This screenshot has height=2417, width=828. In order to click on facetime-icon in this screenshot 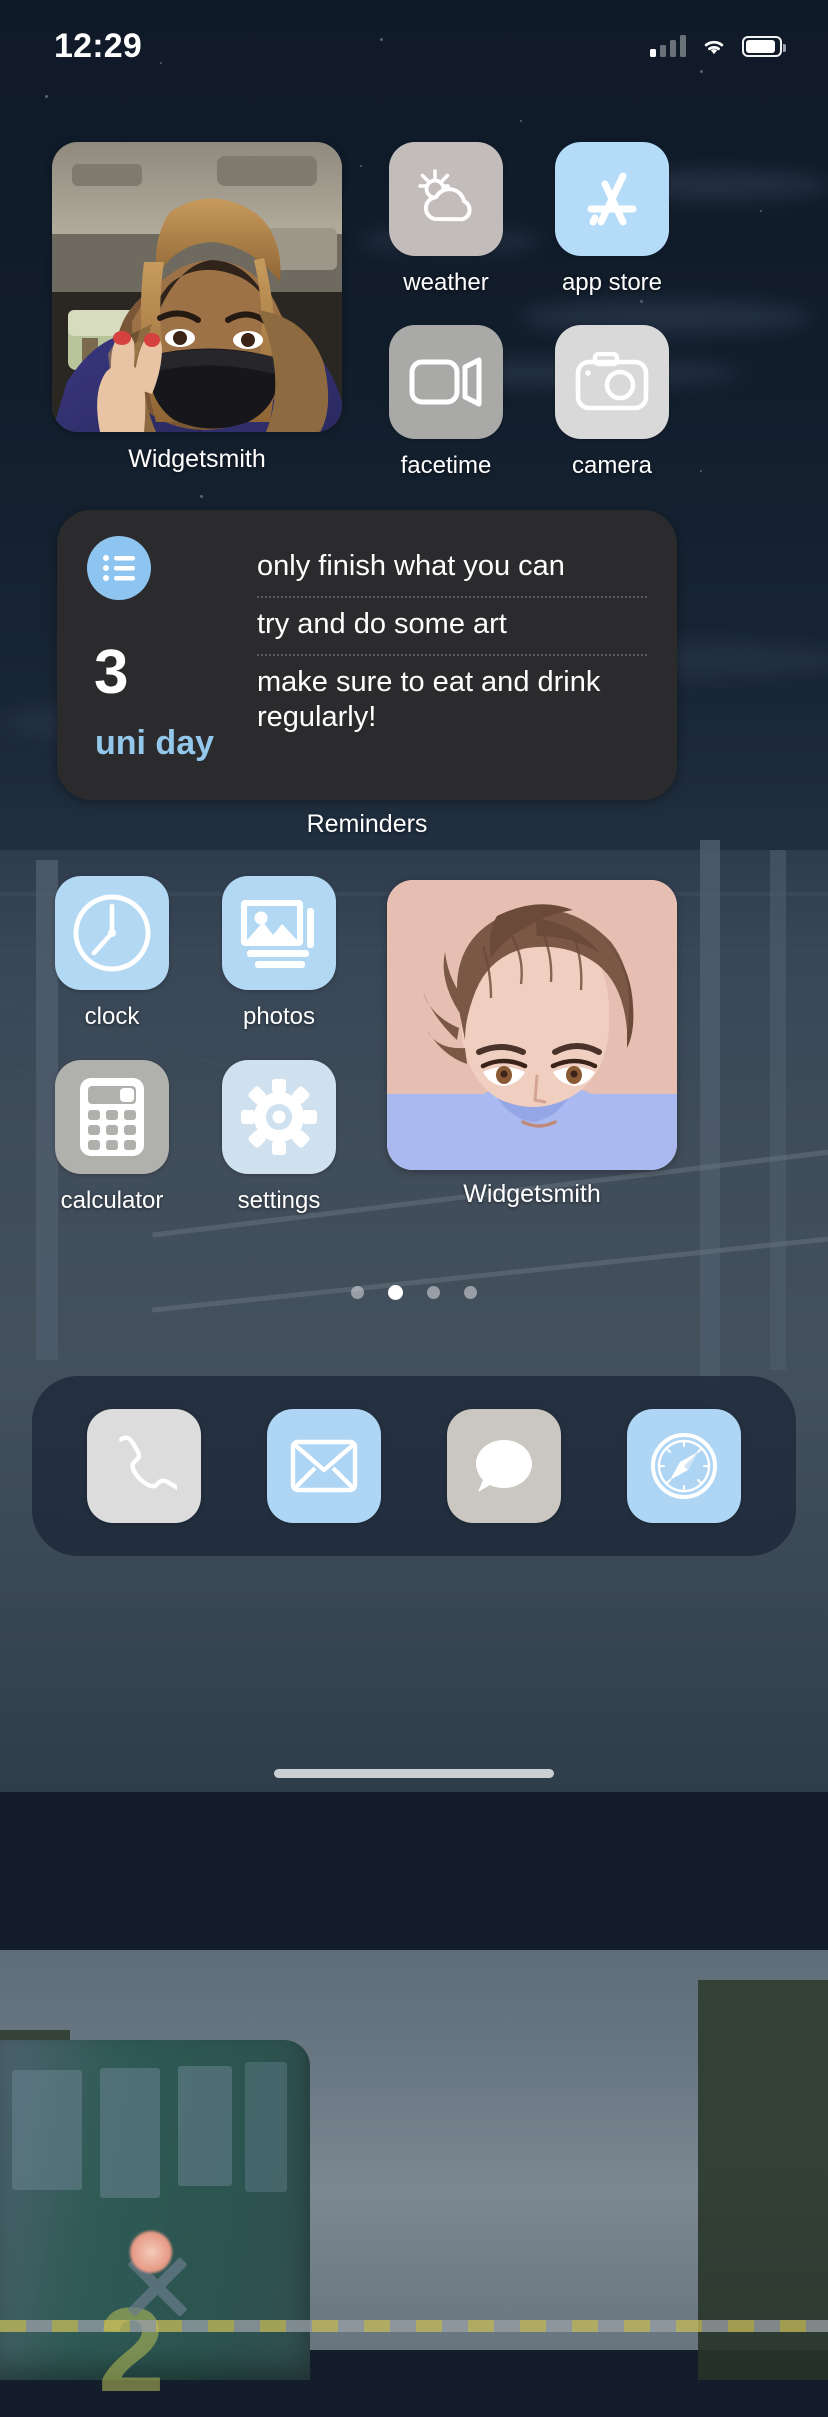, I will do `click(446, 382)`.